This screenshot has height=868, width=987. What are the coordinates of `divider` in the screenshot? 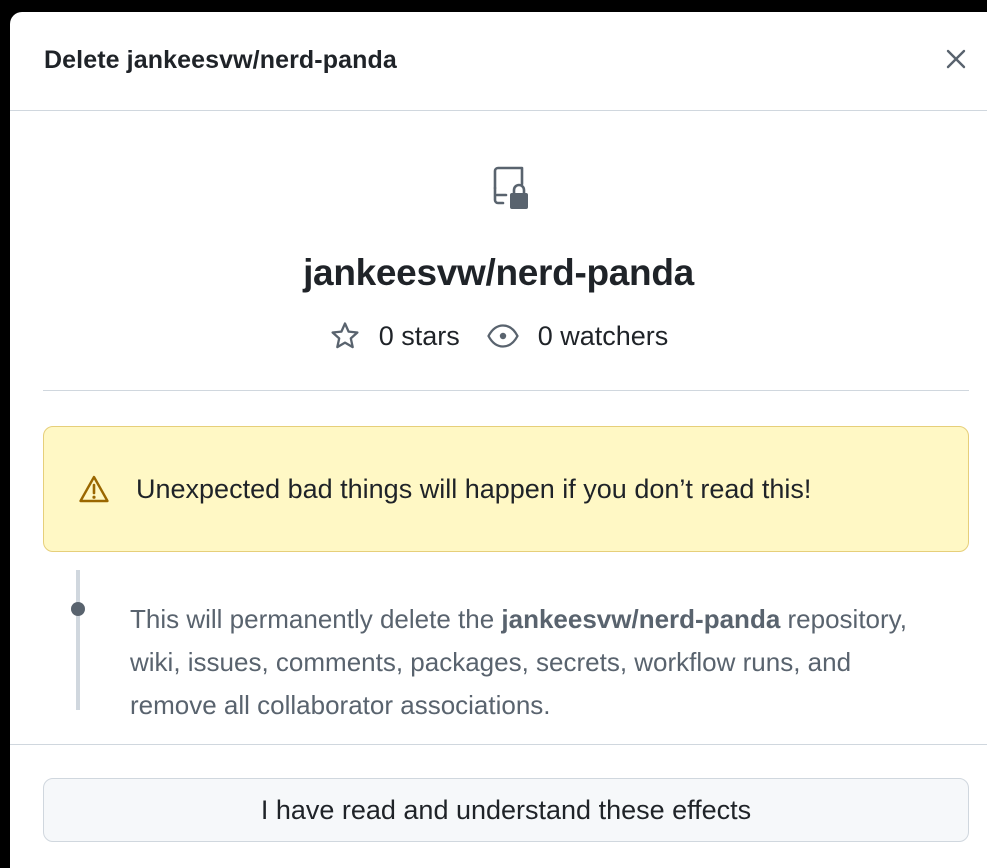 It's located at (506, 390).